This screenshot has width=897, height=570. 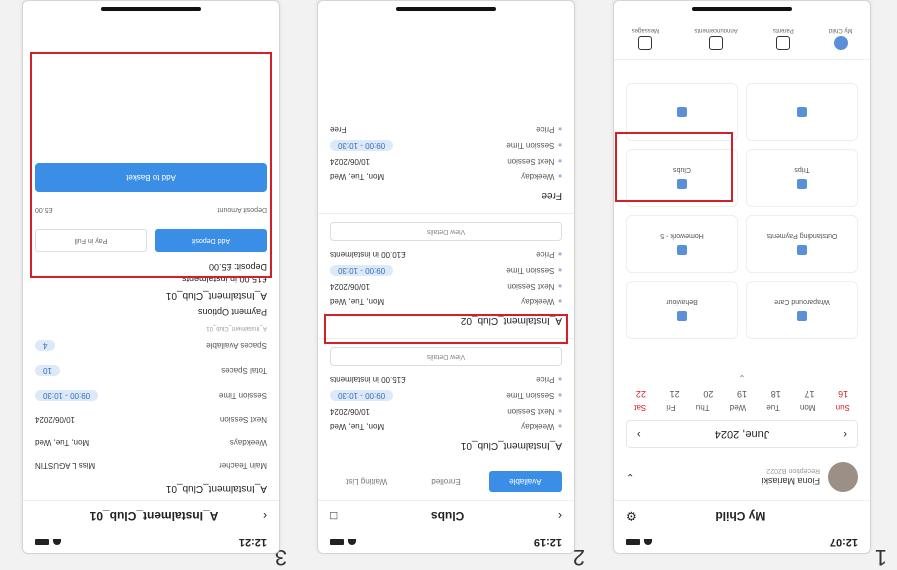 What do you see at coordinates (368, 254) in the screenshot?
I see `price-value: £10.00 in instalments` at bounding box center [368, 254].